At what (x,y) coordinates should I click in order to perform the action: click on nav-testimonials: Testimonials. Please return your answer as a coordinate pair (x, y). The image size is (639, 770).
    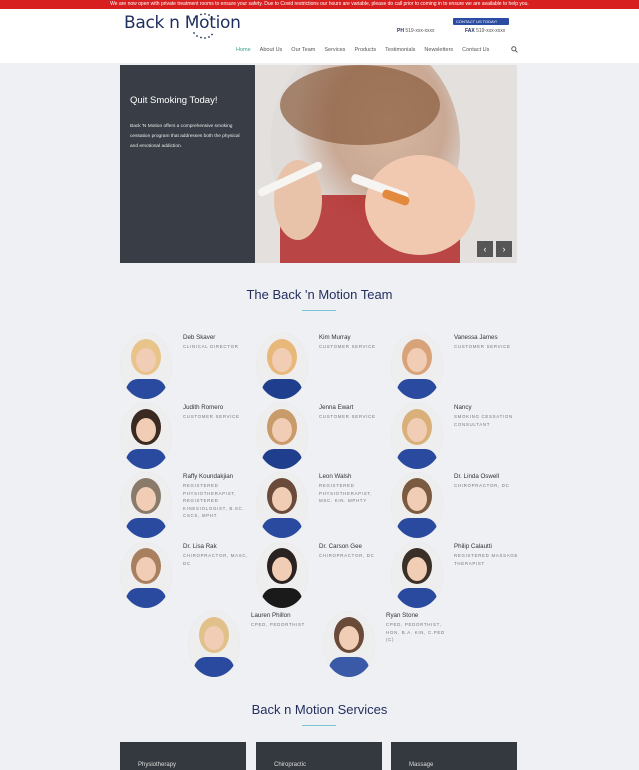
    Looking at the image, I should click on (400, 50).